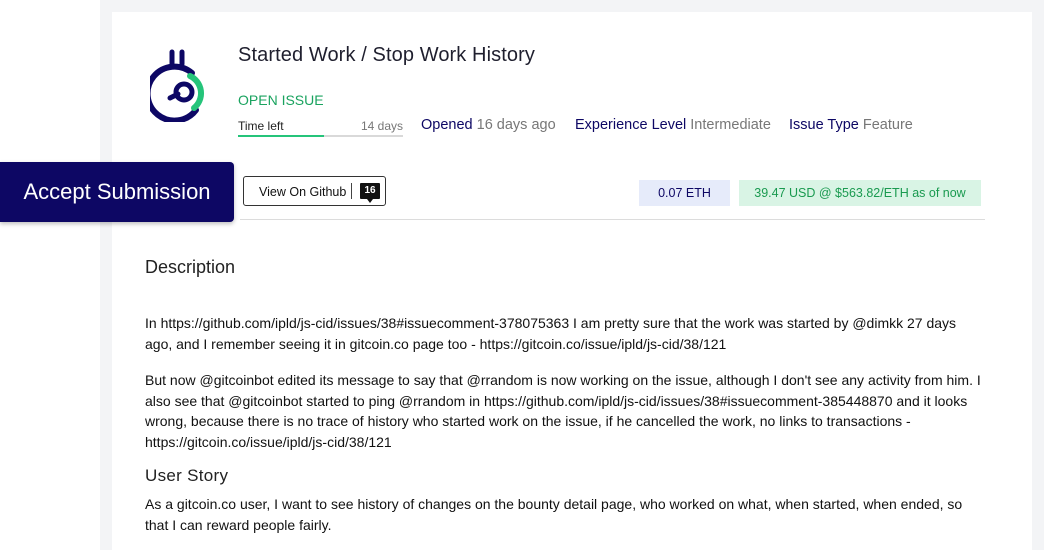 Image resolution: width=1044 pixels, height=550 pixels. I want to click on header-divider, so click(612, 219).